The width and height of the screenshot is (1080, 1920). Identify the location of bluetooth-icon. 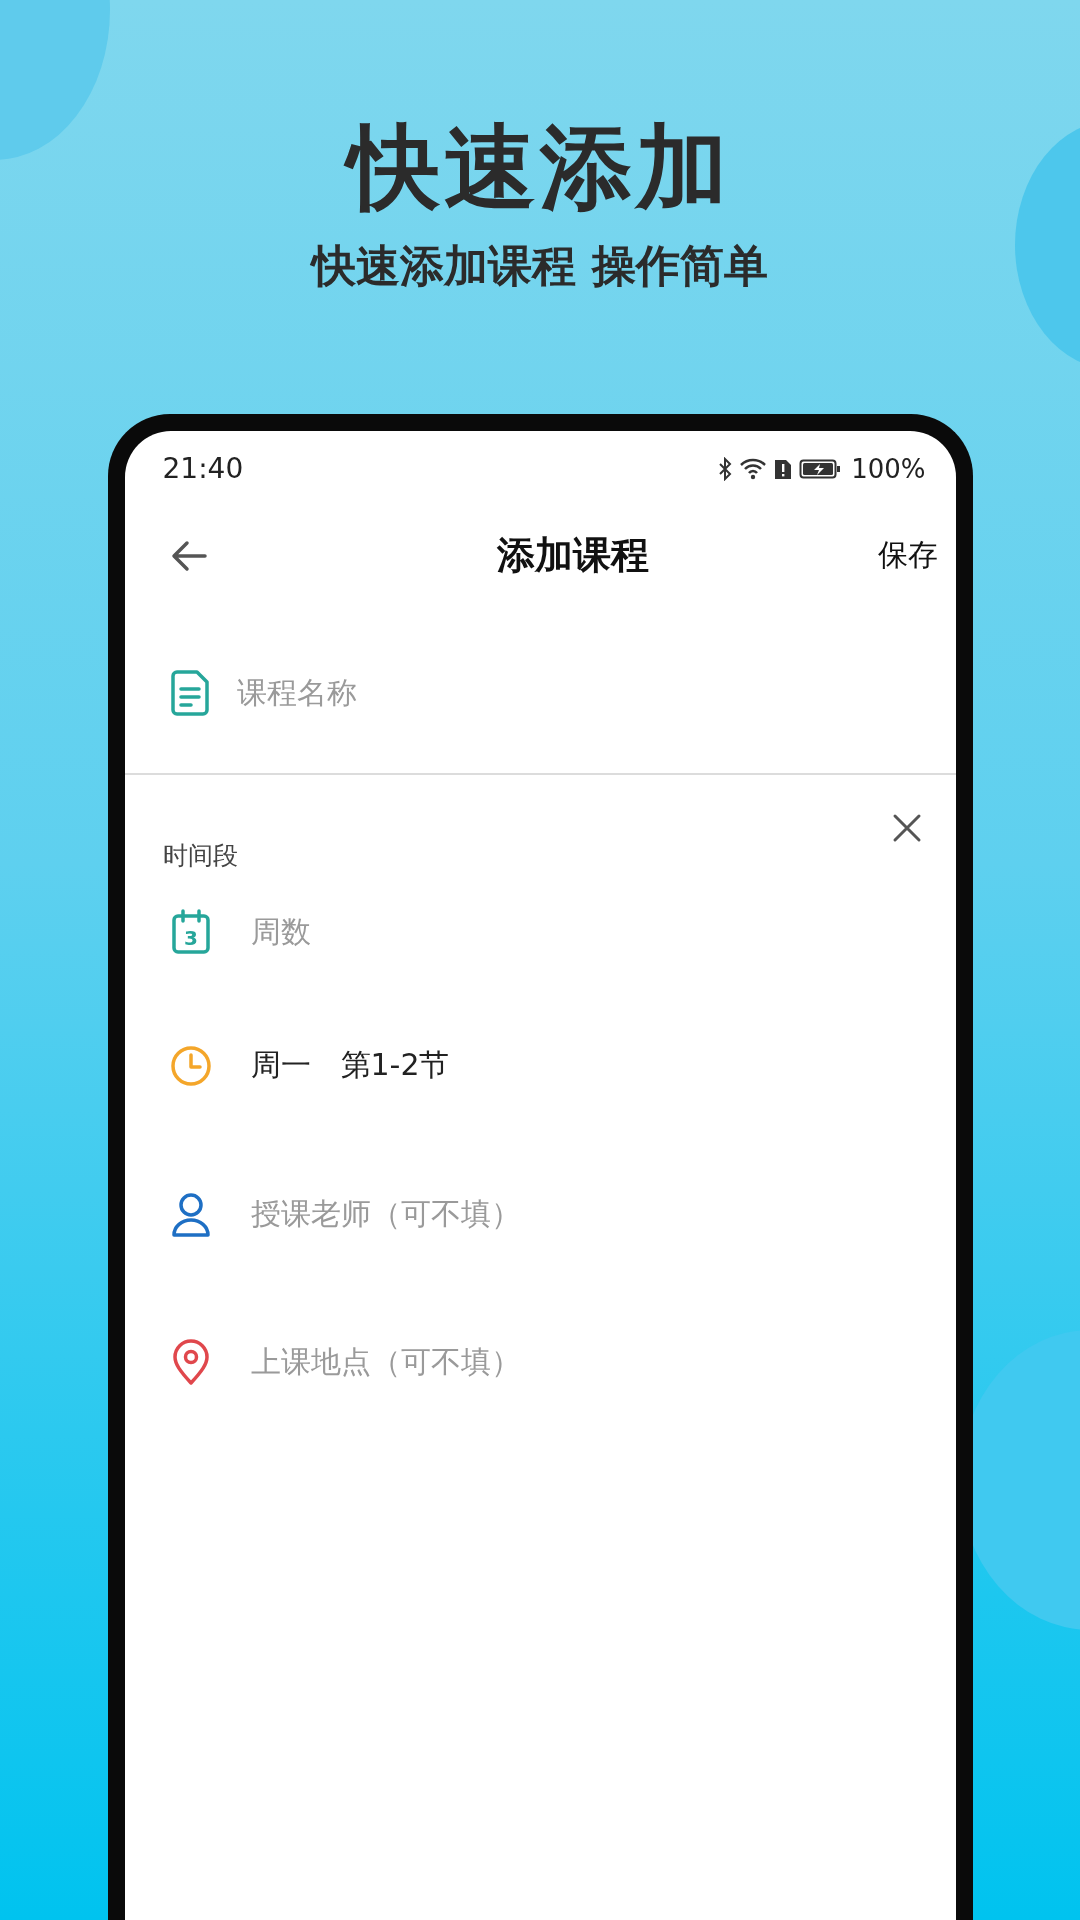
(725, 468).